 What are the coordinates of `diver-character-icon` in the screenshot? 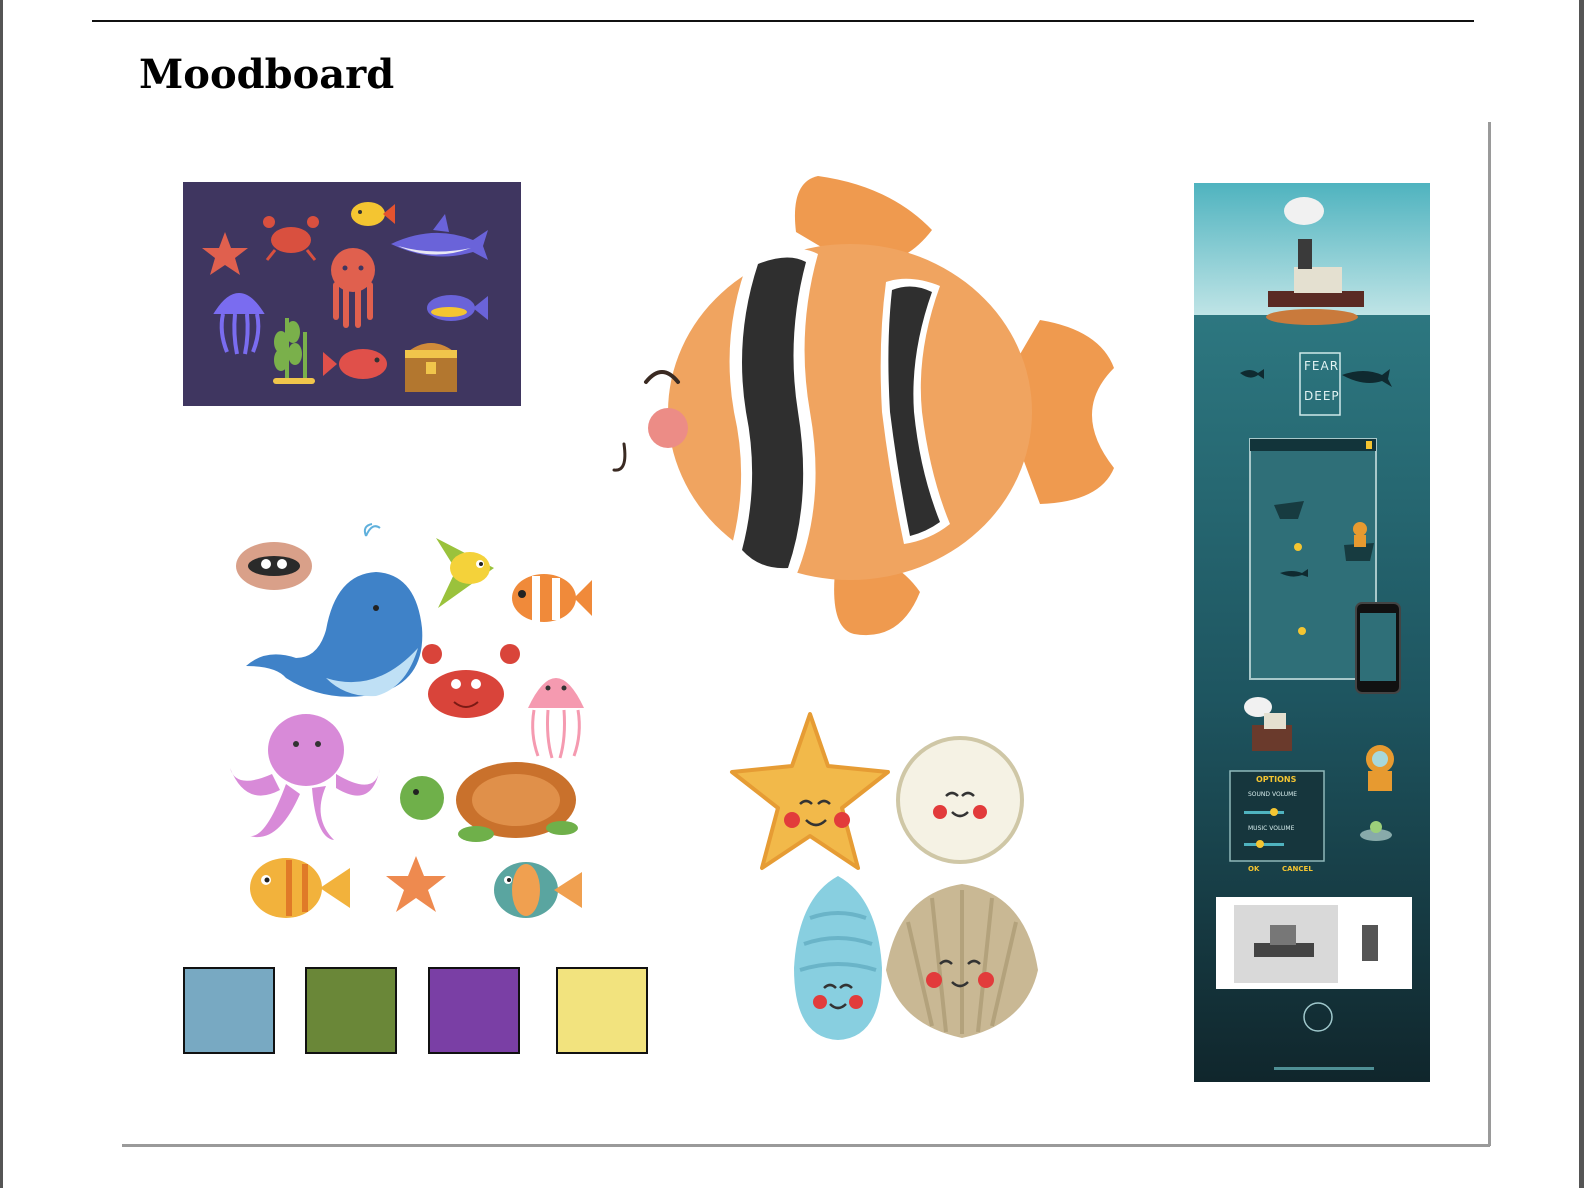 It's located at (1380, 768).